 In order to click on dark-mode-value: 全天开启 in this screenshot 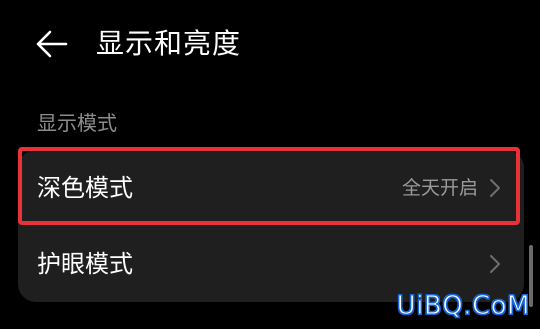, I will do `click(439, 188)`.